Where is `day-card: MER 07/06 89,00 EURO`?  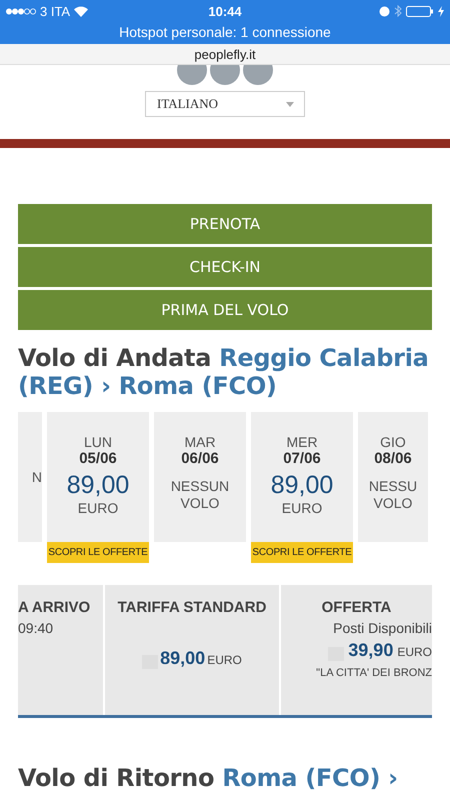 day-card: MER 07/06 89,00 EURO is located at coordinates (302, 477).